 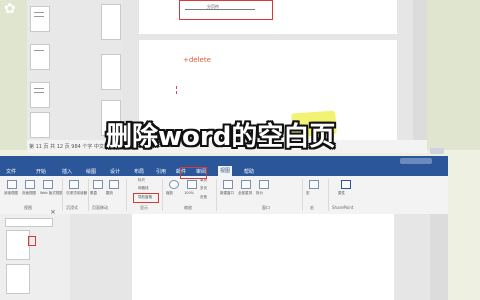 What do you see at coordinates (249, 171) in the screenshot?
I see `tab-help: 帮助` at bounding box center [249, 171].